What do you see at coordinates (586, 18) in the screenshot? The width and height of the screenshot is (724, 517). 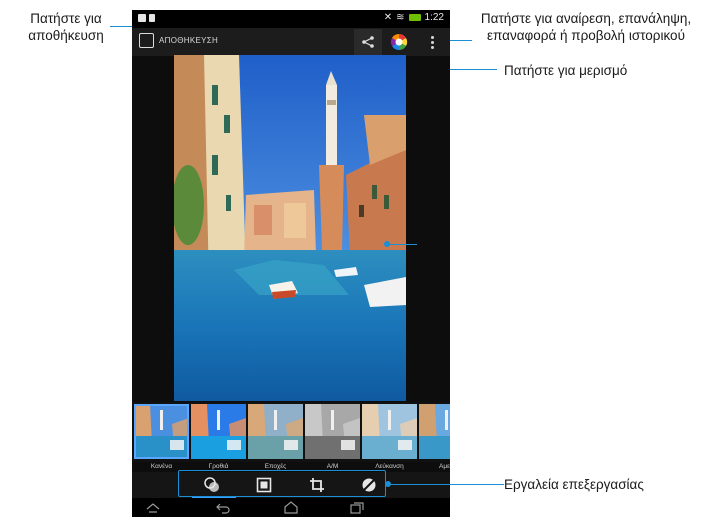 I see `callout-more-line-1: Πατήστε για αναίρεση, επανάληψη,` at bounding box center [586, 18].